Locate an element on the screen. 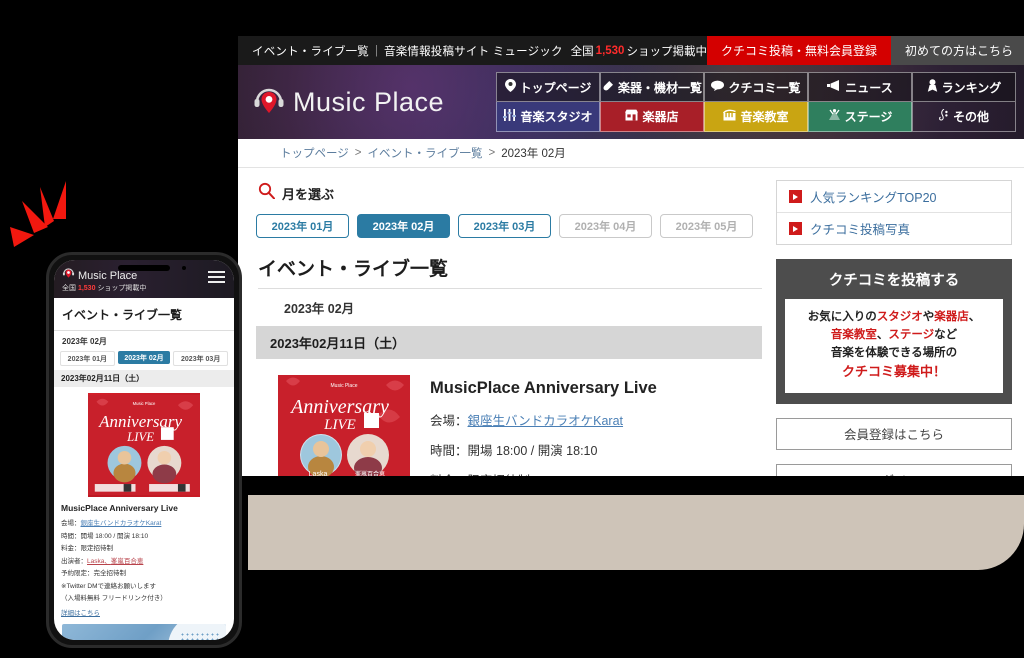 This screenshot has height=658, width=1024. nav-item-ranking: ランキング is located at coordinates (964, 87).